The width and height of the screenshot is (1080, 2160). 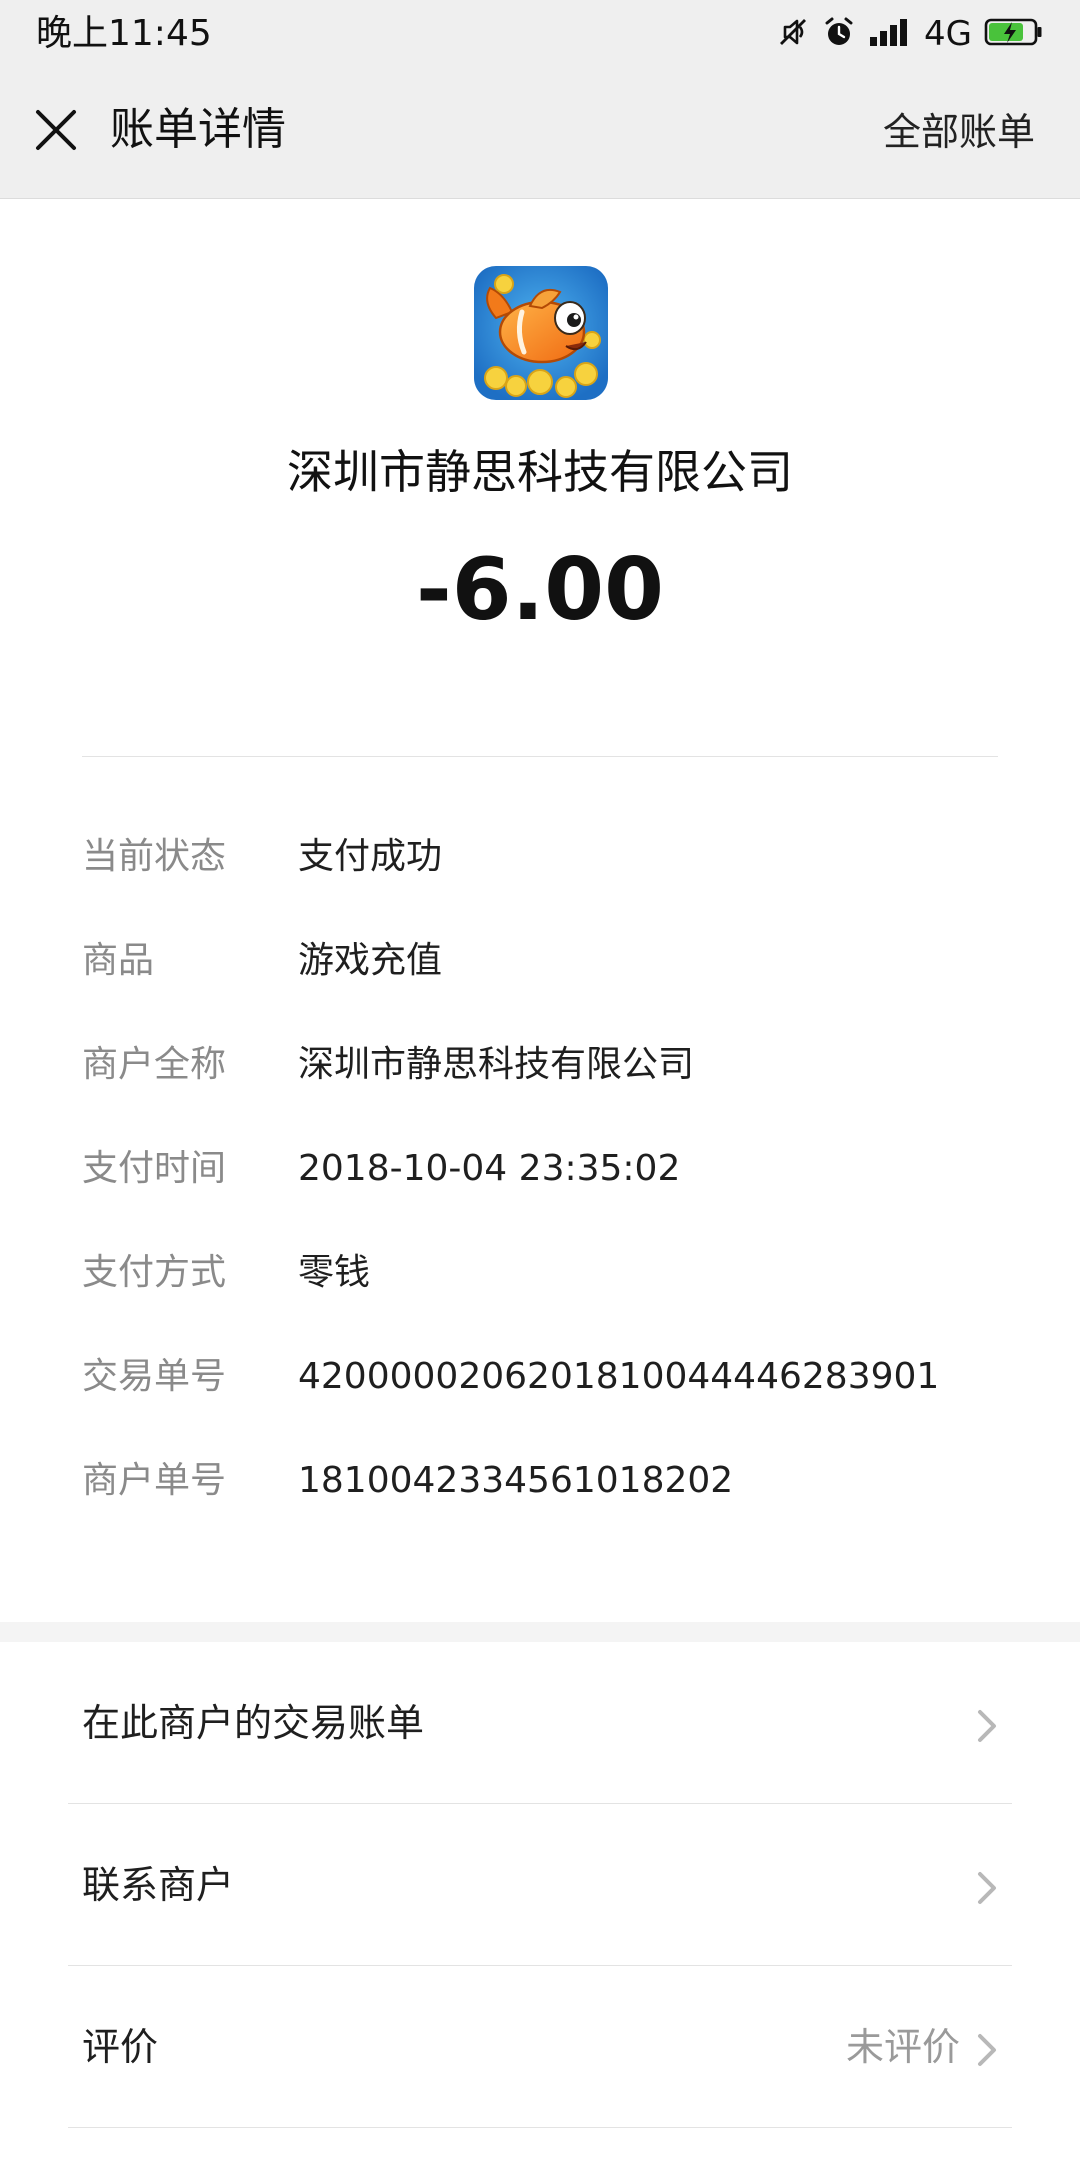 I want to click on detail-row-merchant-full-name: 商户全称 深圳市静思科技有限公司, so click(x=547, y=1078).